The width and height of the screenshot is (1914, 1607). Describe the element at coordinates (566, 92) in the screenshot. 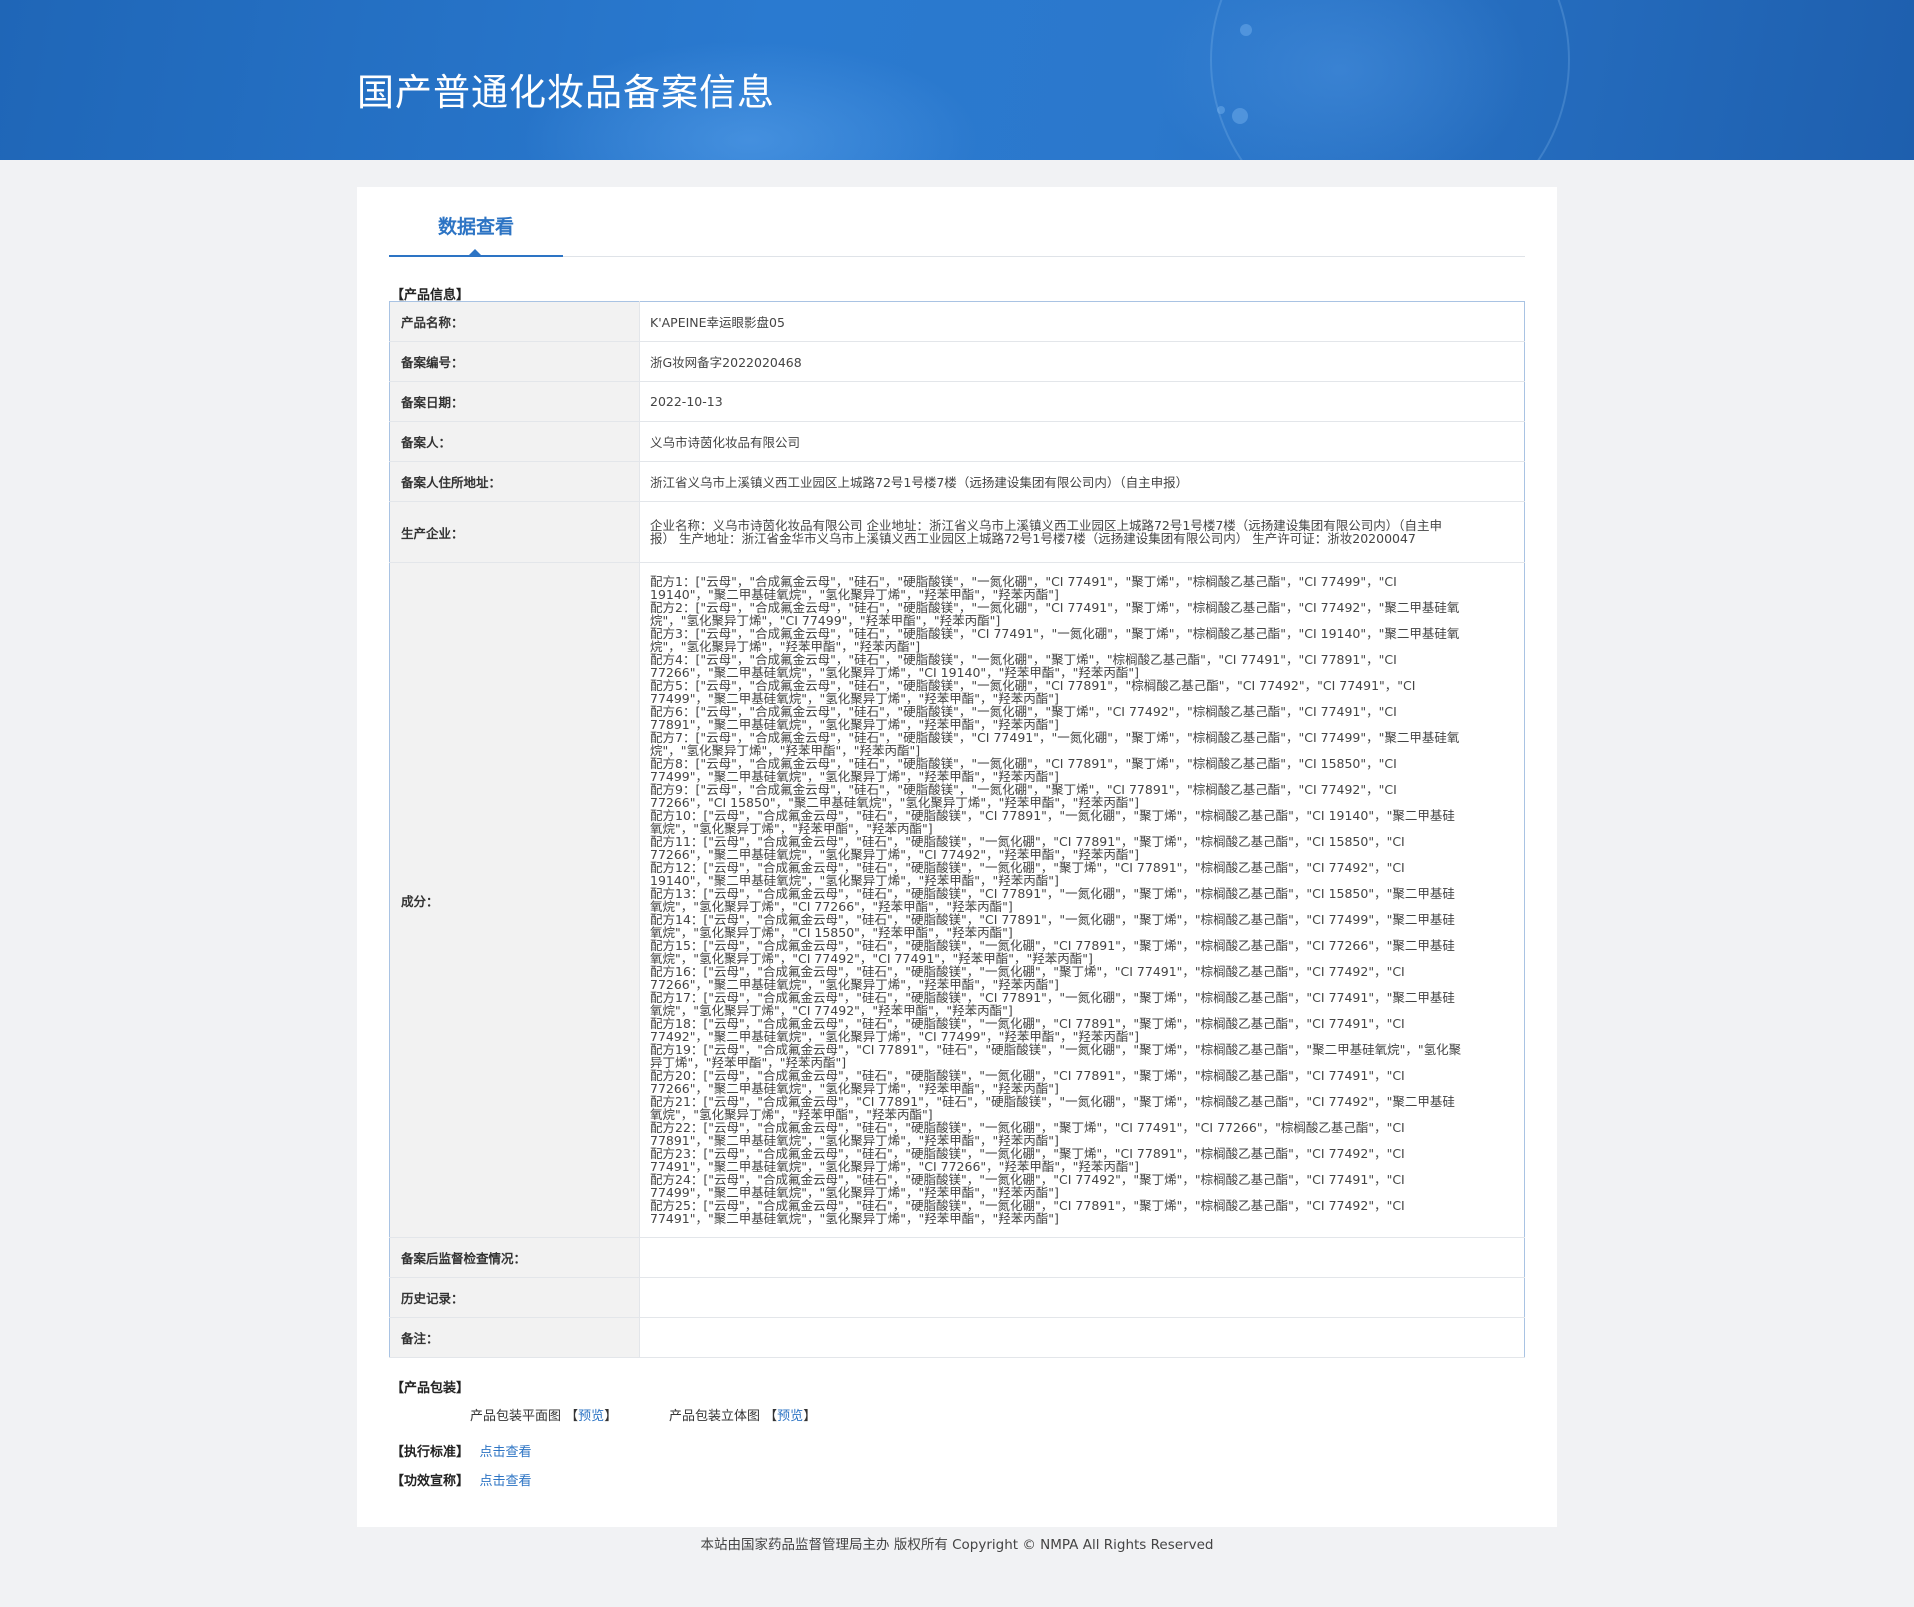

I see `page-title: 国产普通化妆品备案信息` at that location.